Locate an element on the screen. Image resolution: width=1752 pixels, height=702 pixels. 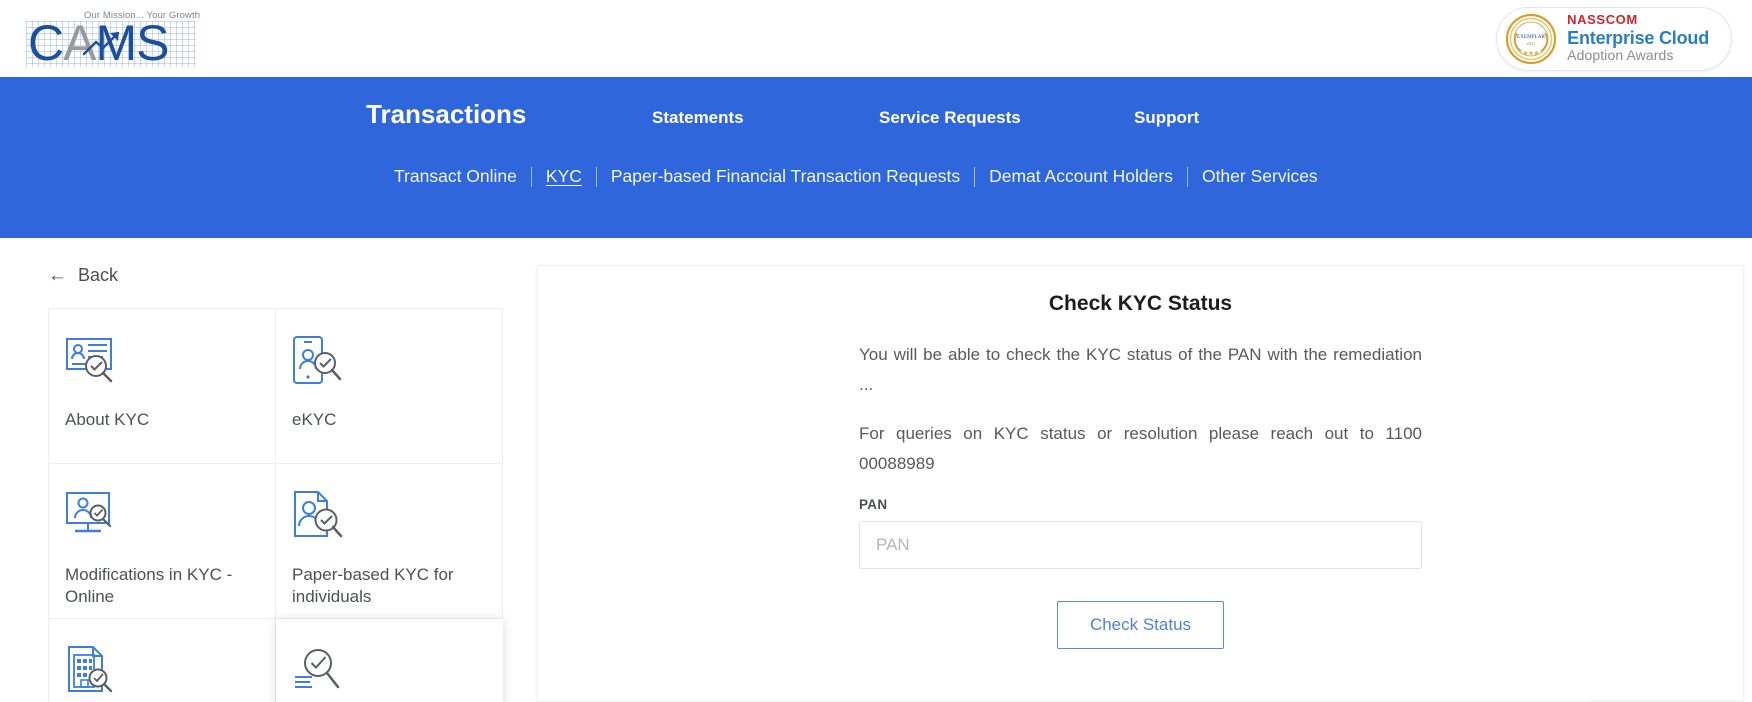
subnav-item-demat-account-holders: Demat Account Holders is located at coordinates (1081, 176).